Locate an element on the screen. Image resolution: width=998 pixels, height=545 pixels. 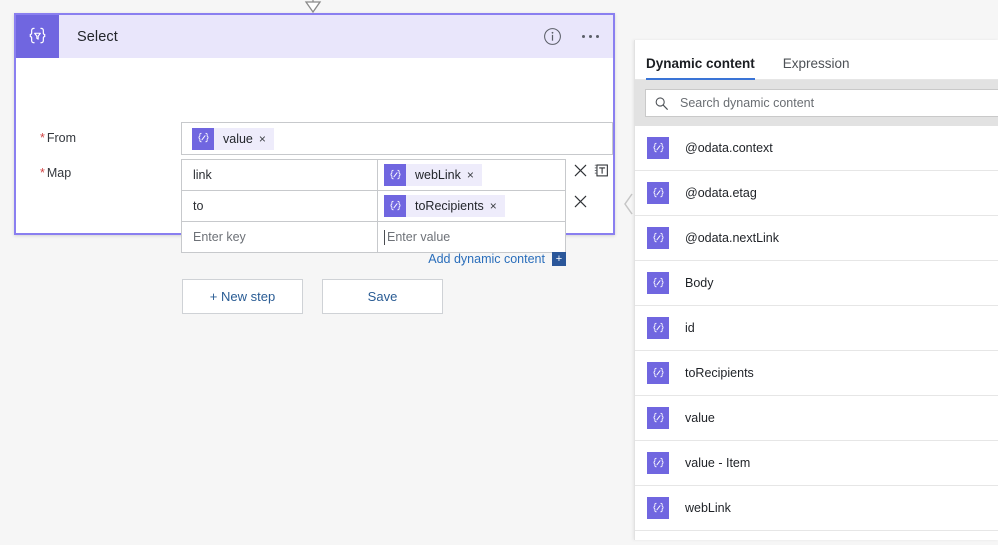
list-item: @odata.etag is located at coordinates (816, 193).